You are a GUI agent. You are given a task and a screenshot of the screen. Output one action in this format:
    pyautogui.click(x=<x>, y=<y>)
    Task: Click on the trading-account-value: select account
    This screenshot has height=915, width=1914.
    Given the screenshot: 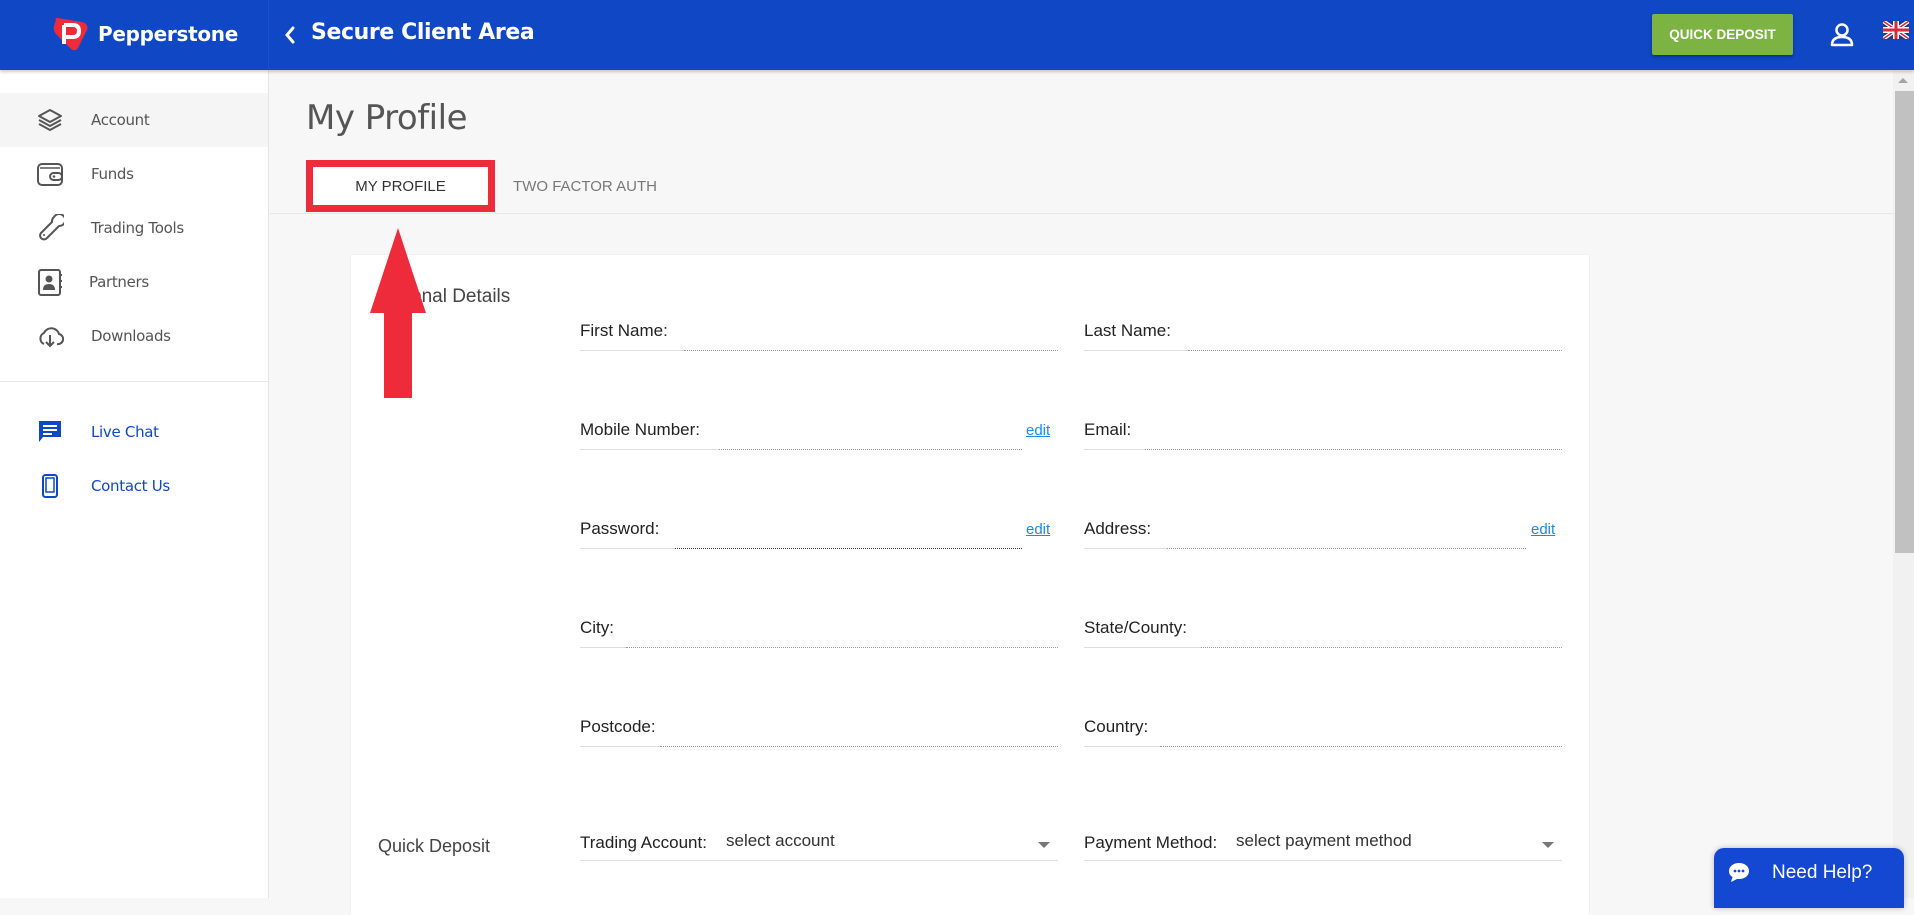 What is the action you would take?
    pyautogui.click(x=780, y=840)
    